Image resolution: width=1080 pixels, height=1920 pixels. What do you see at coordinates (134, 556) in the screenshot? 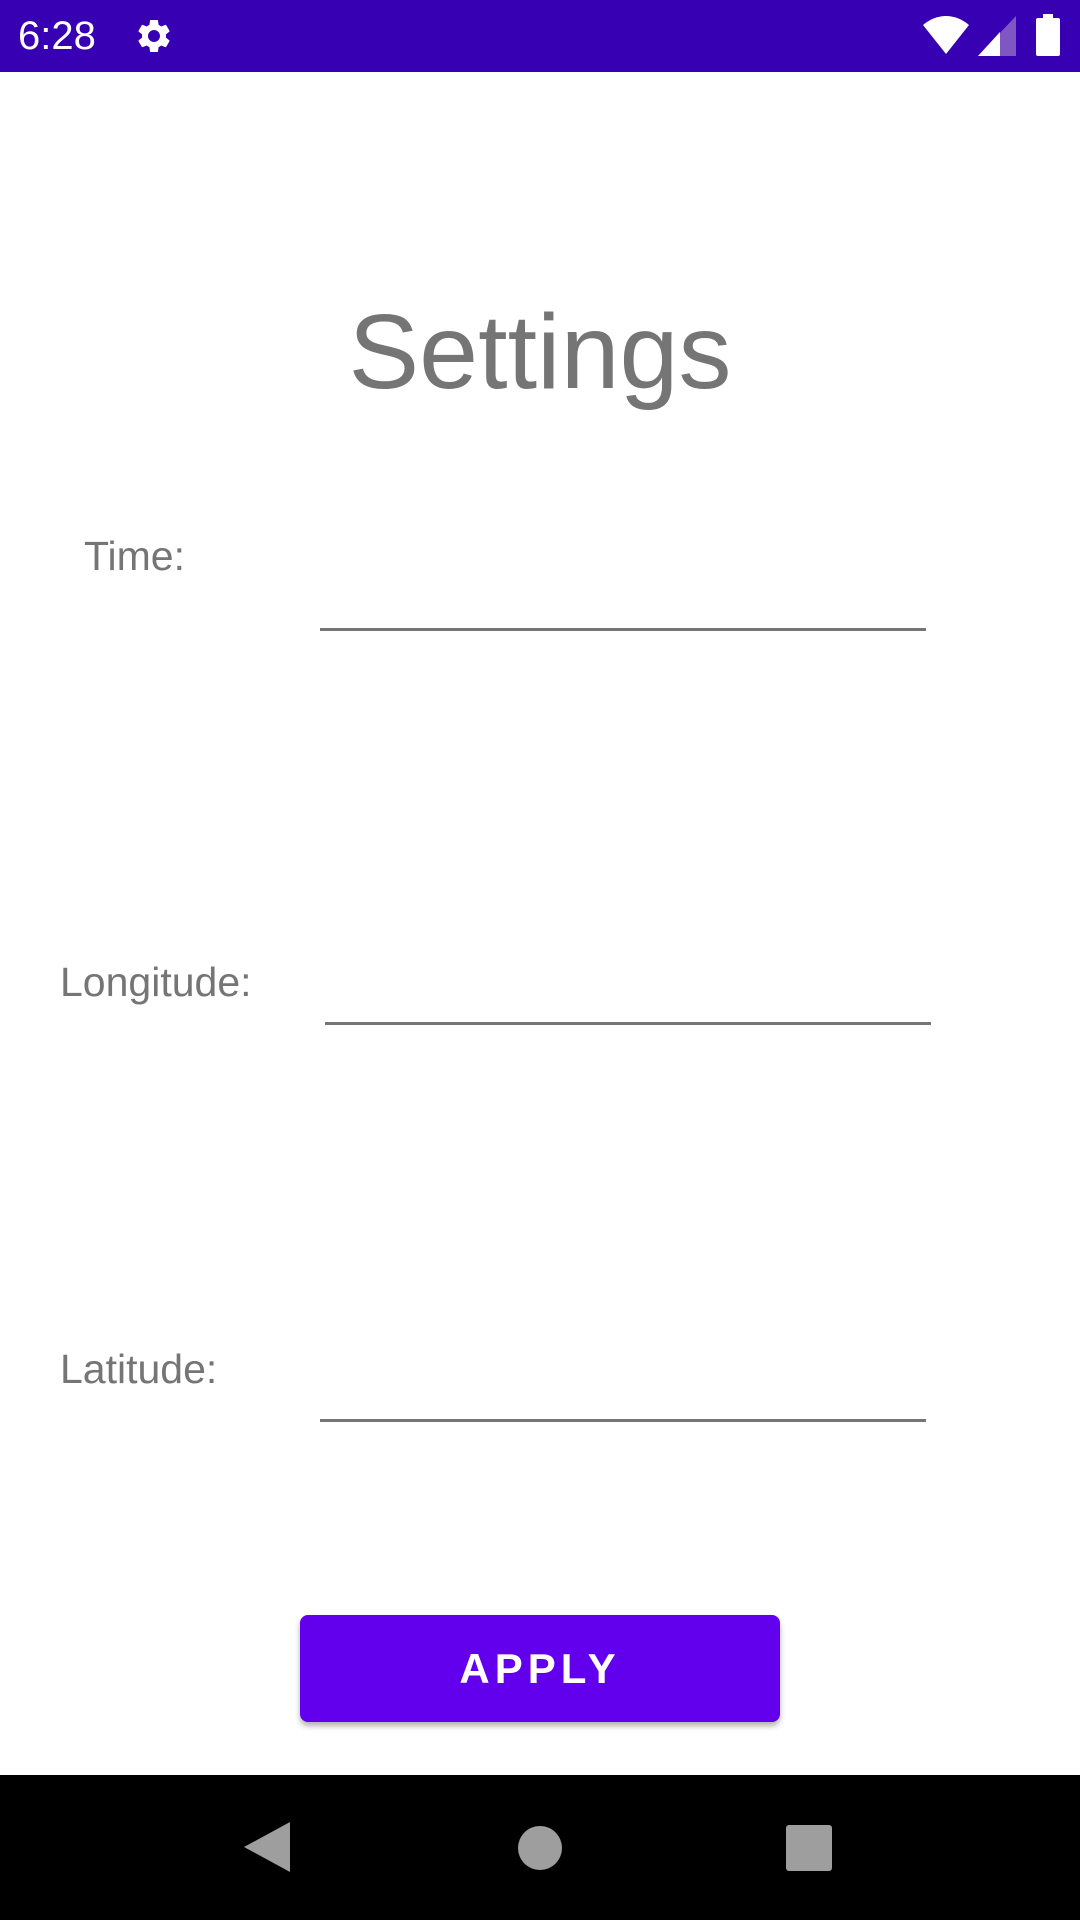
I see `time-label: Time:` at bounding box center [134, 556].